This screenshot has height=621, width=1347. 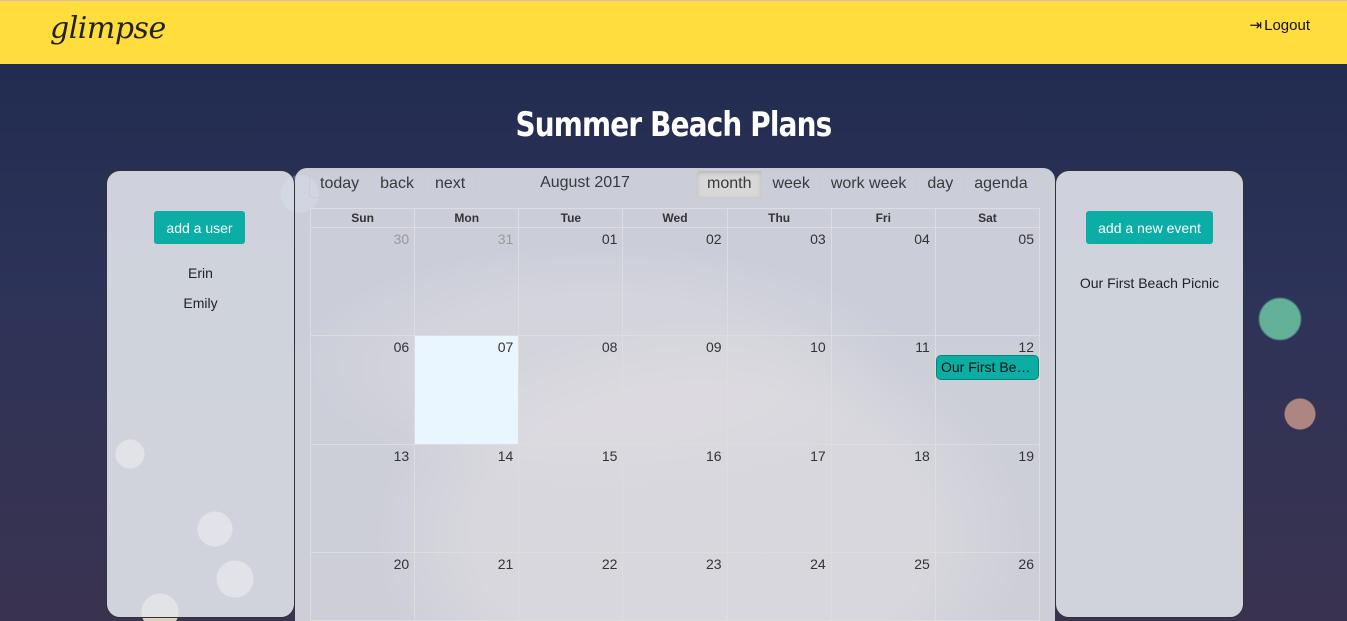 What do you see at coordinates (362, 498) in the screenshot?
I see `calendar-day-cell: 13` at bounding box center [362, 498].